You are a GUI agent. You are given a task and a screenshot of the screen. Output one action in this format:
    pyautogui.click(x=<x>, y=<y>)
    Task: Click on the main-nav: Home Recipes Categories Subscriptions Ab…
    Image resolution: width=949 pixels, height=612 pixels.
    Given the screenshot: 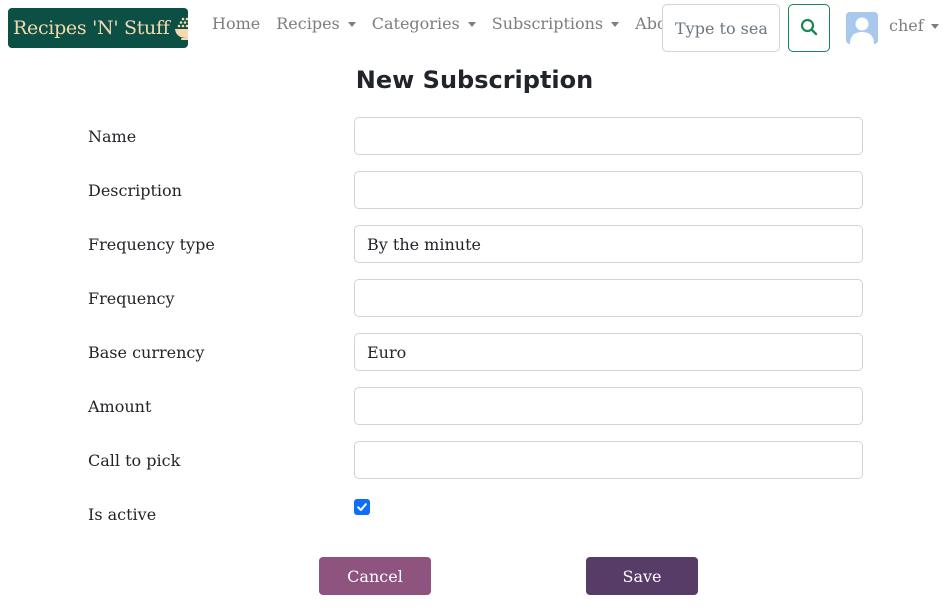 What is the action you would take?
    pyautogui.click(x=455, y=23)
    